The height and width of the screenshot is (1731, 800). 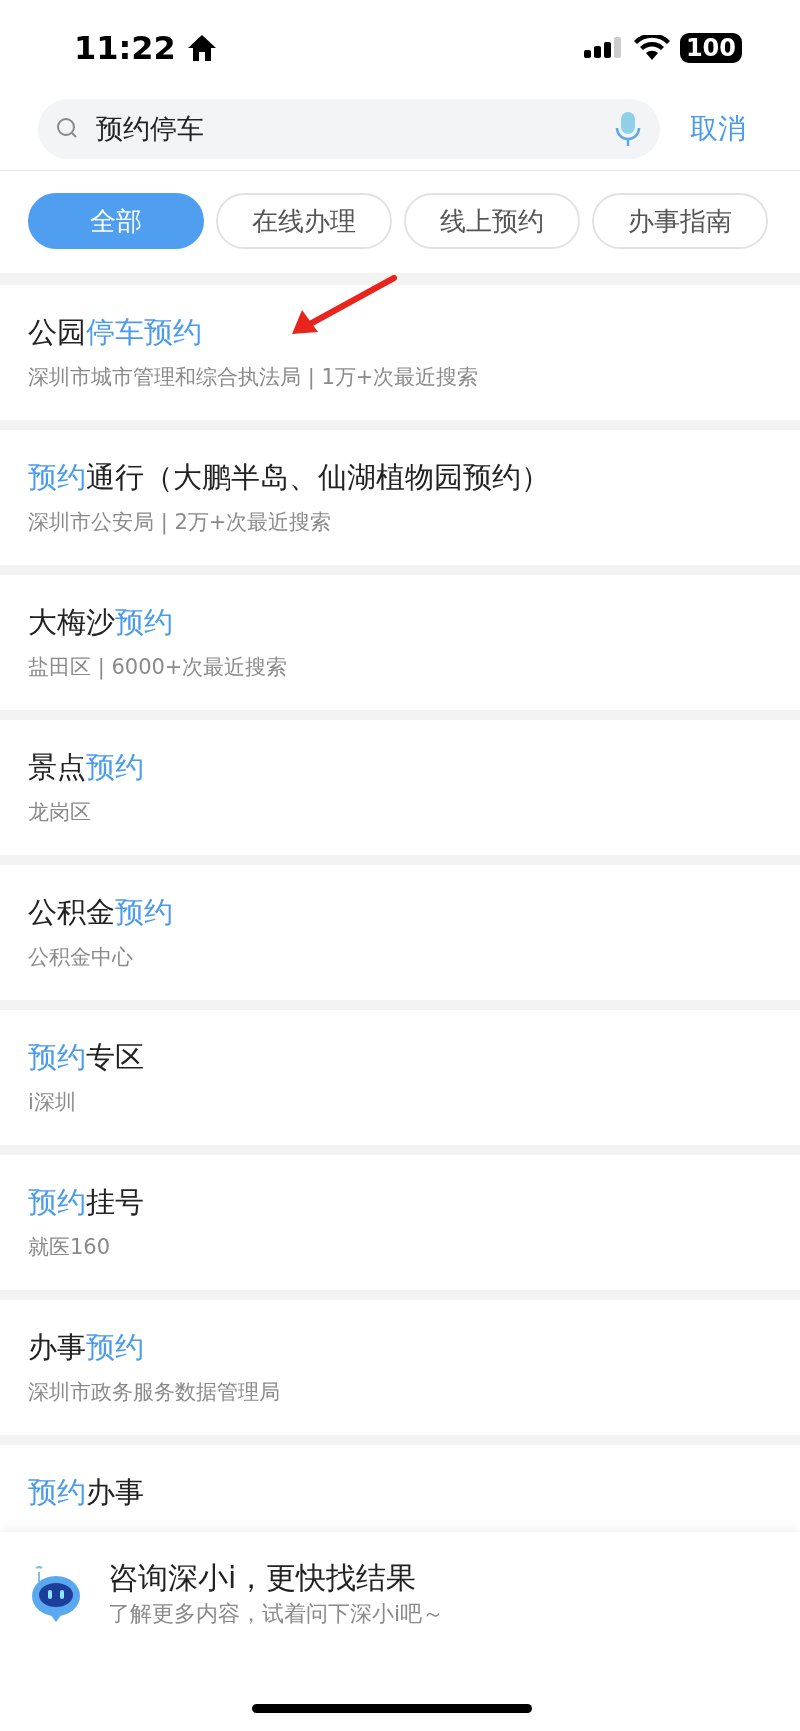 I want to click on result-title: 预约专区, so click(x=86, y=1057).